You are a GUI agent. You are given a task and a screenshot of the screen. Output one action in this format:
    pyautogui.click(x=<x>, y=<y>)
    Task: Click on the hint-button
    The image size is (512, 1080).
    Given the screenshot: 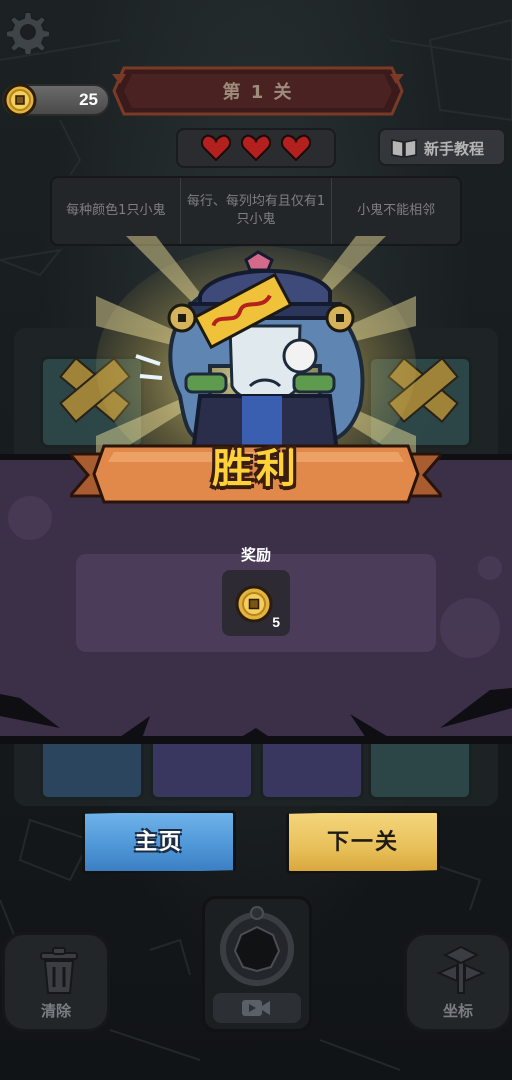 What is the action you would take?
    pyautogui.click(x=257, y=964)
    